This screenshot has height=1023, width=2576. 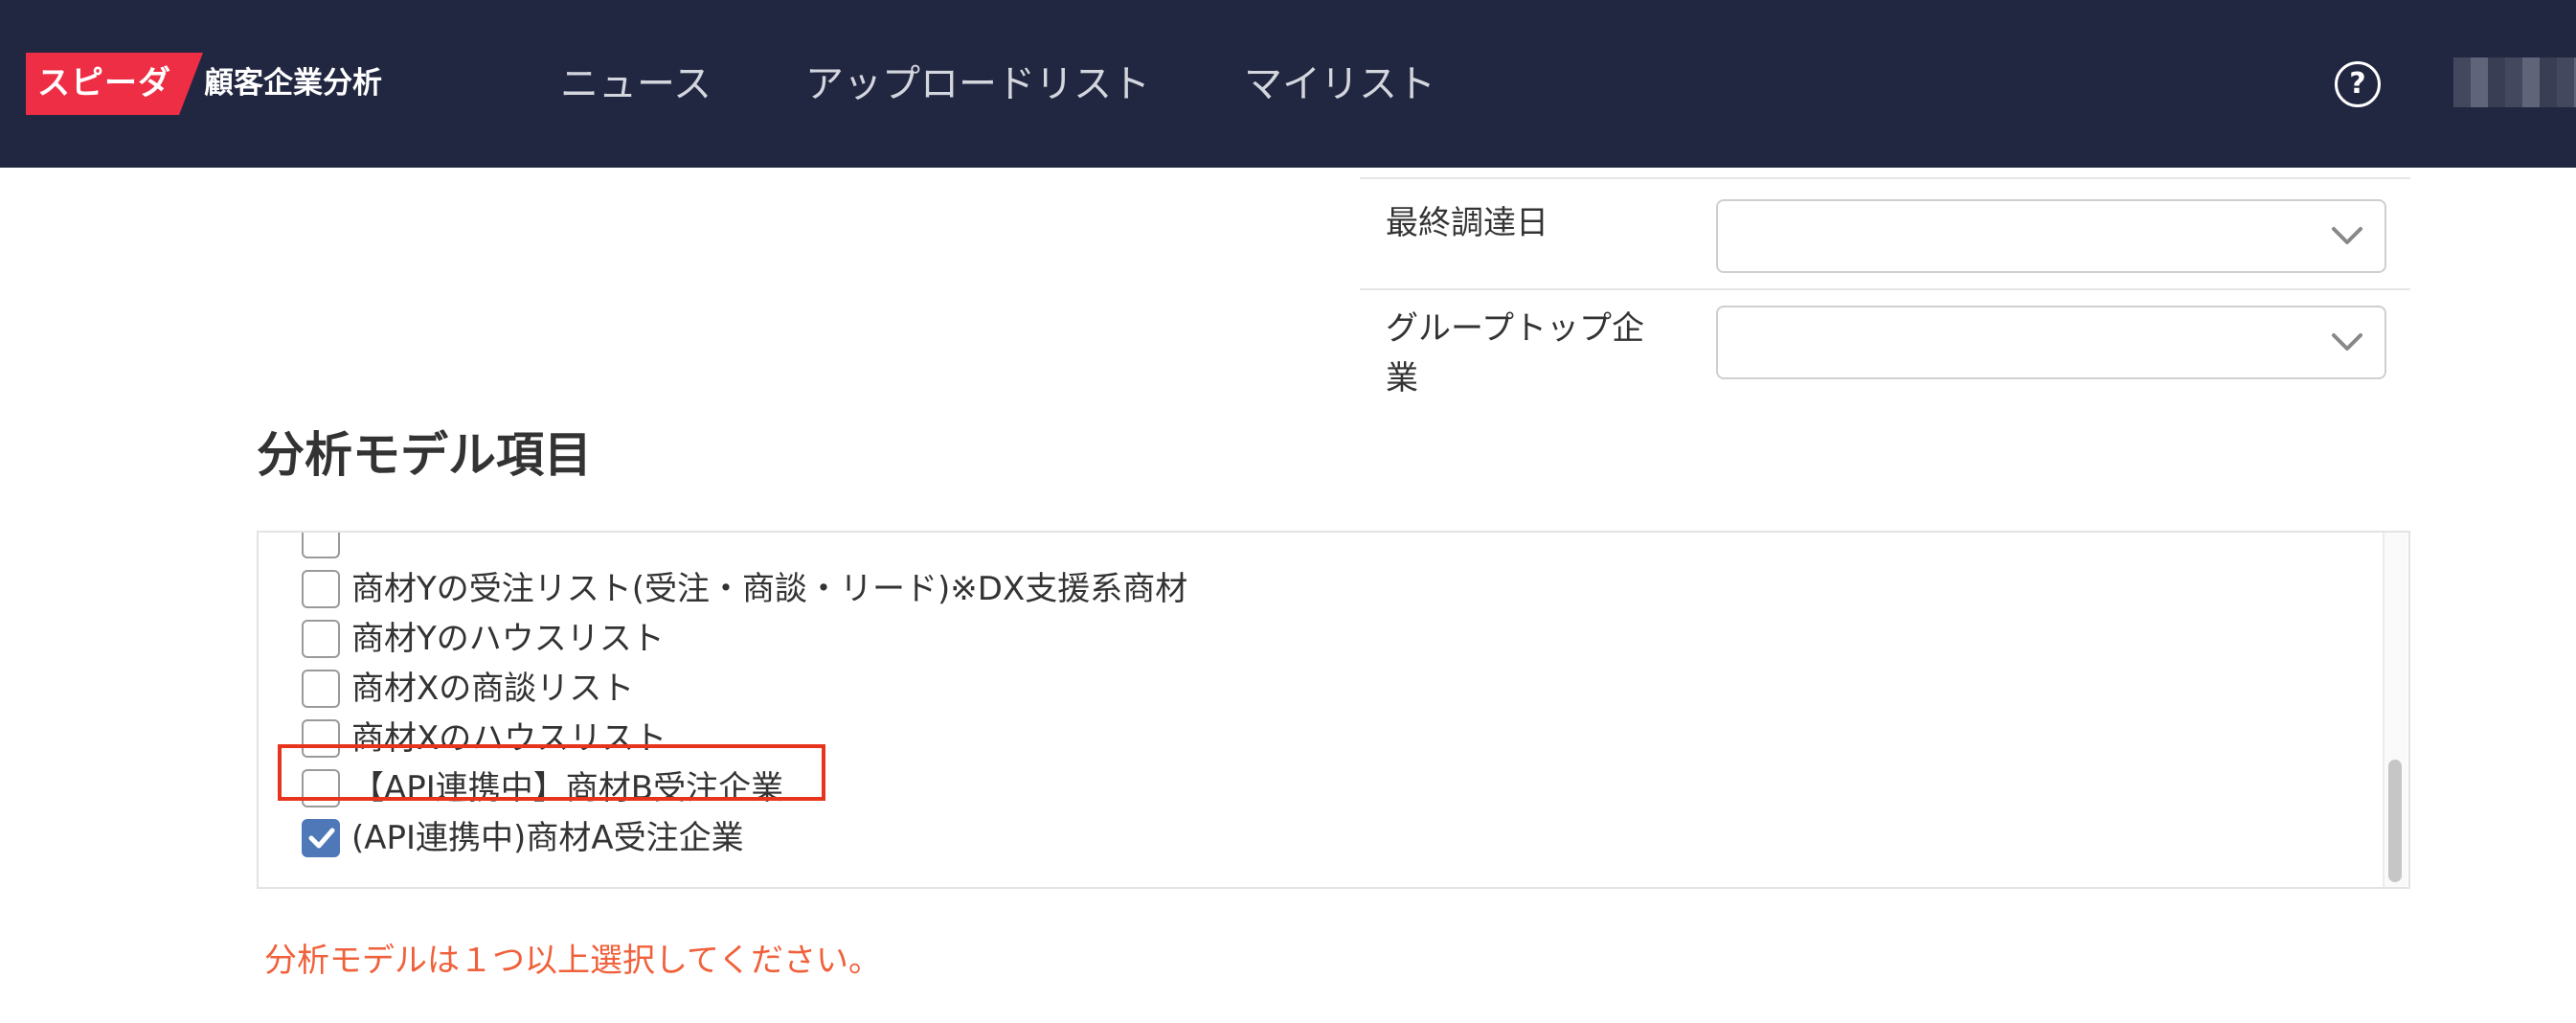 I want to click on filter-label-line1: グループトップ企, so click(x=1515, y=328).